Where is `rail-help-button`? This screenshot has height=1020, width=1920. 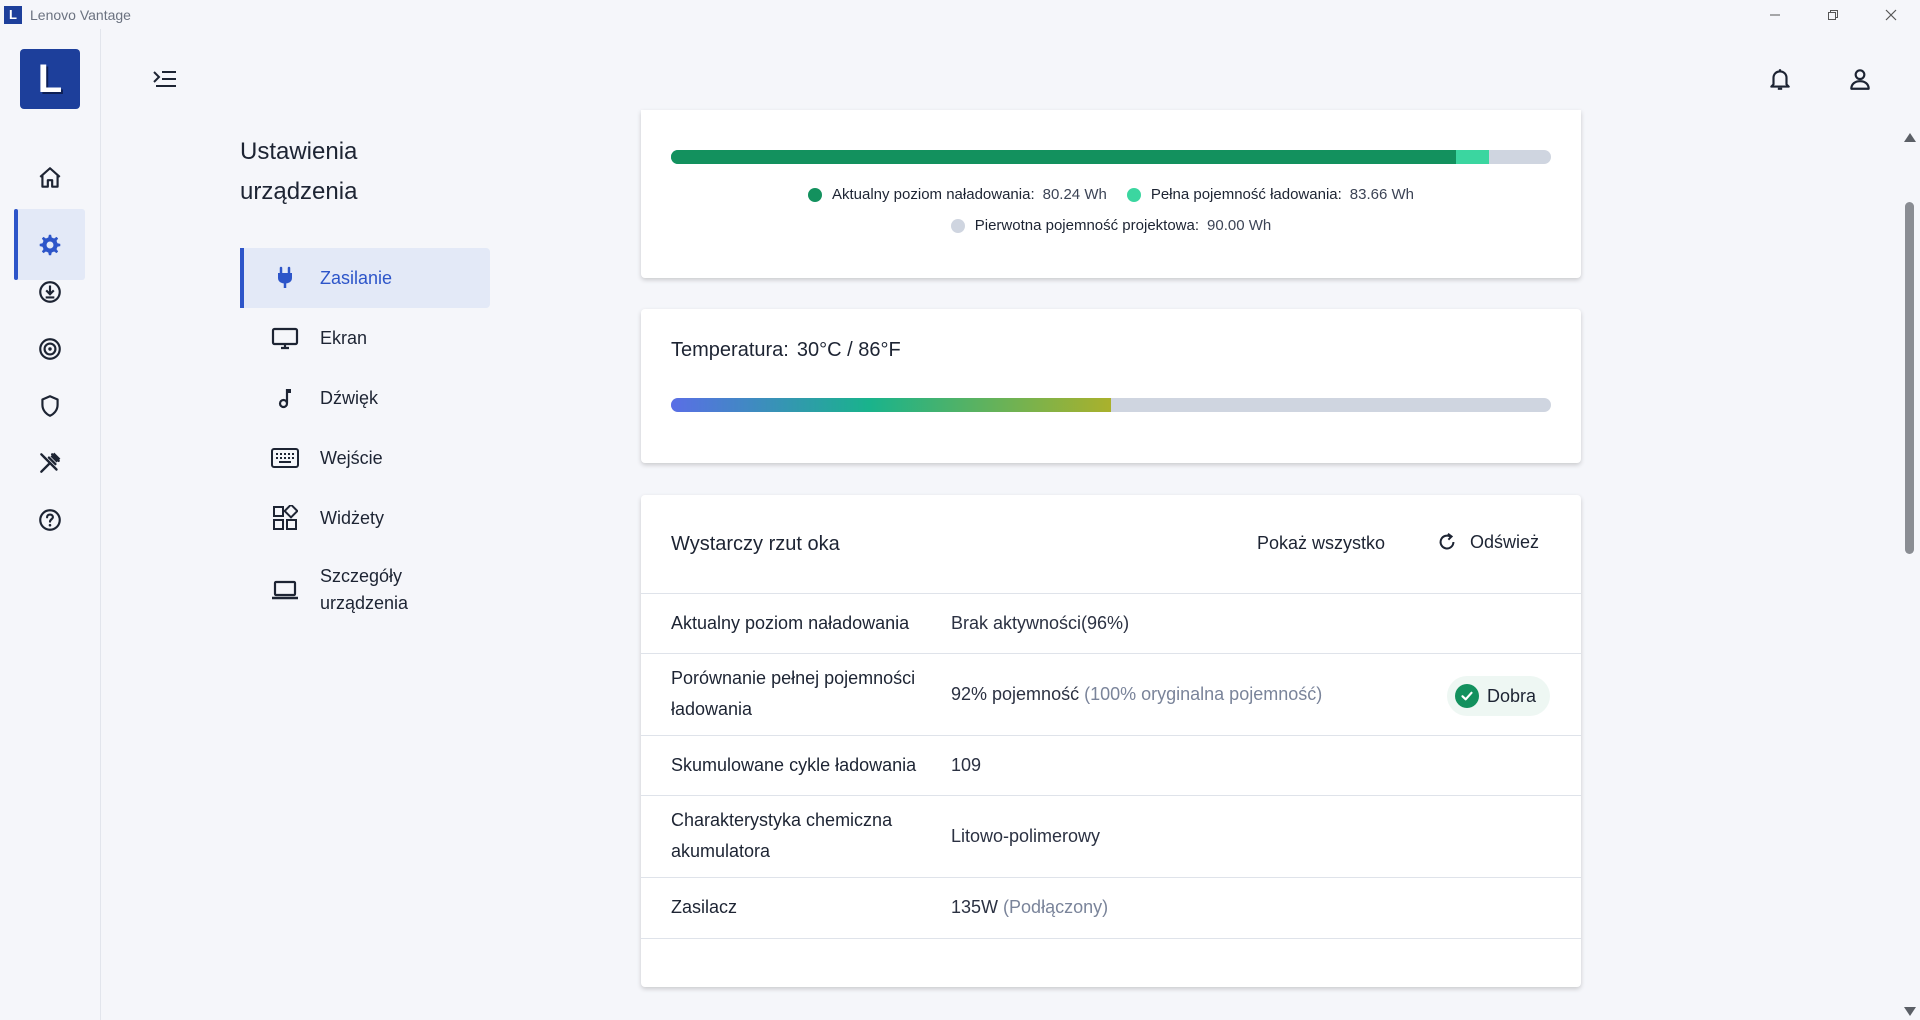
rail-help-button is located at coordinates (49, 519).